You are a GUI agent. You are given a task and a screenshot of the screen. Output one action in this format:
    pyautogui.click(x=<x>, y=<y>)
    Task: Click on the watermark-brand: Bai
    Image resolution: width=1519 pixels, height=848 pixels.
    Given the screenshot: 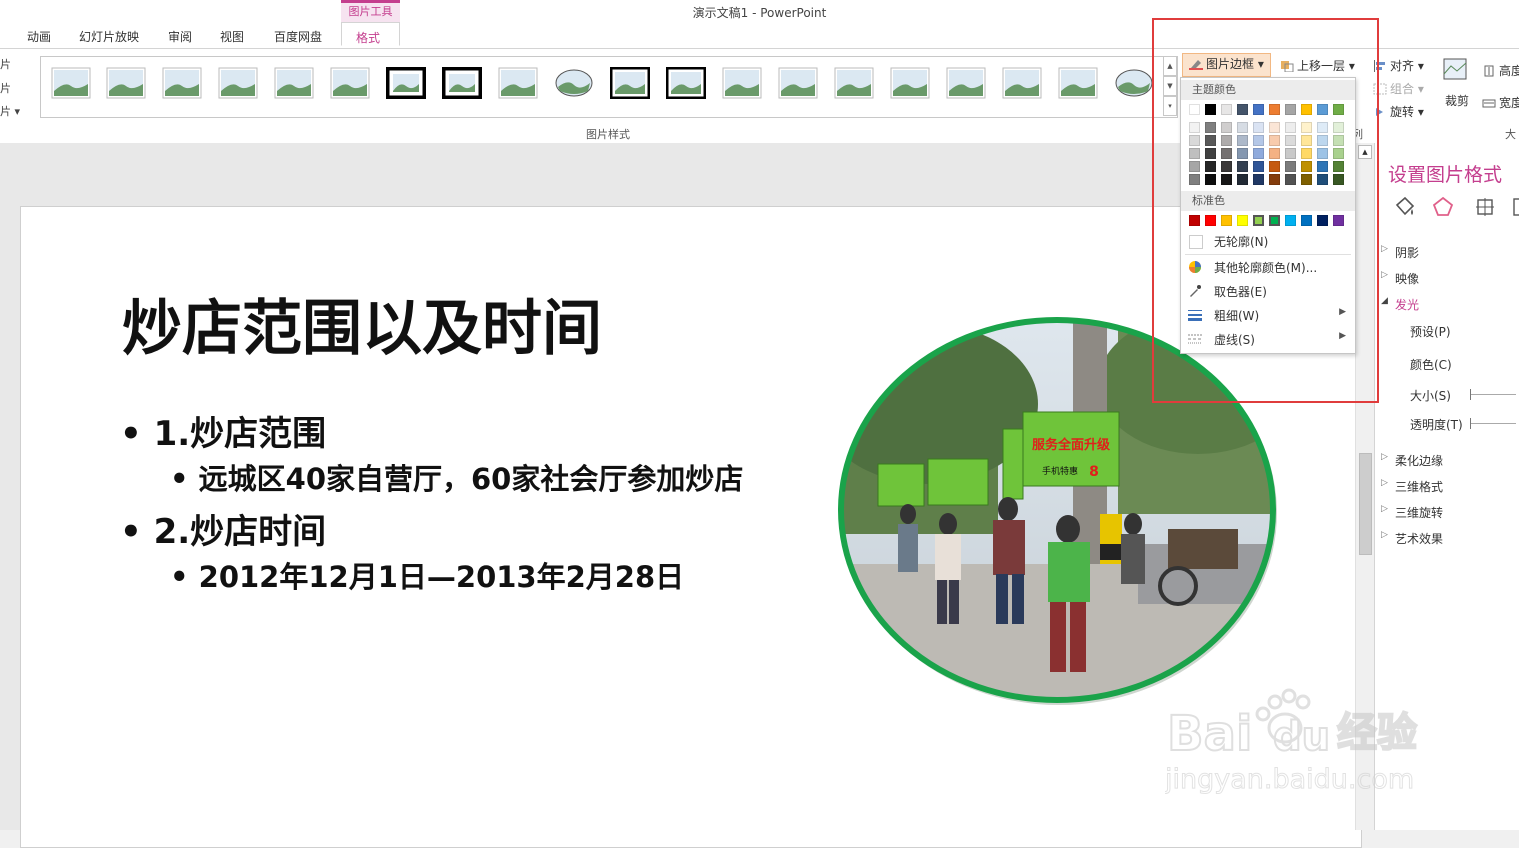 What is the action you would take?
    pyautogui.click(x=1209, y=734)
    